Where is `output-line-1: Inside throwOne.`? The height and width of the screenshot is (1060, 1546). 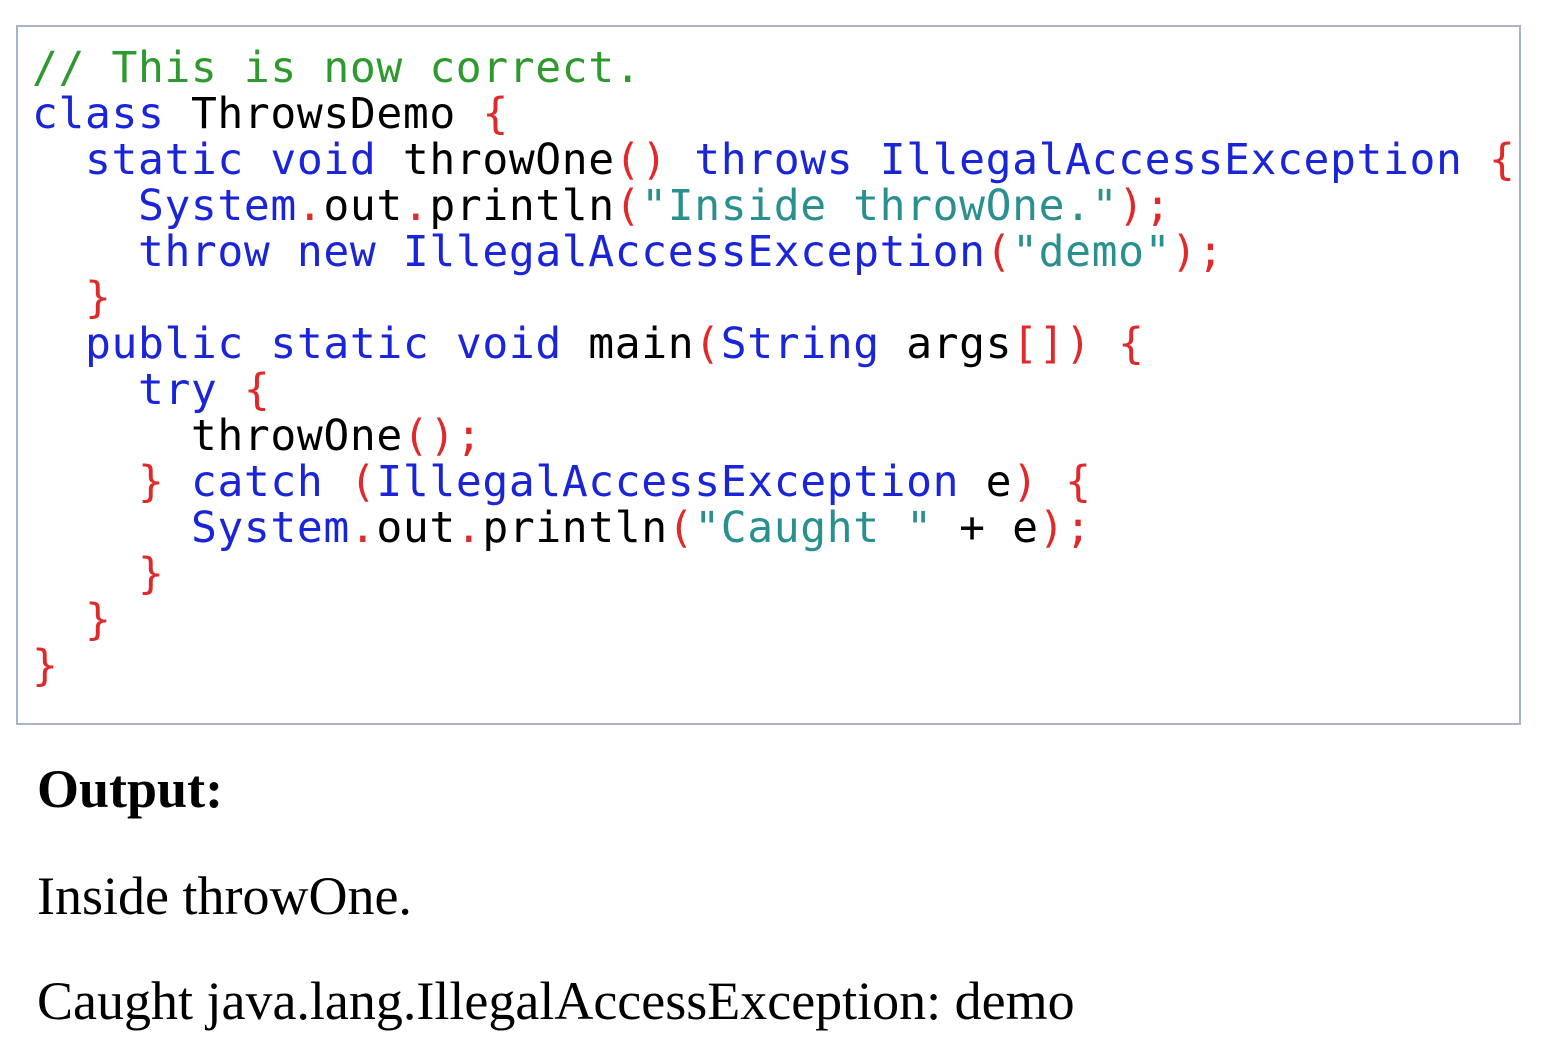 output-line-1: Inside throwOne. is located at coordinates (224, 896).